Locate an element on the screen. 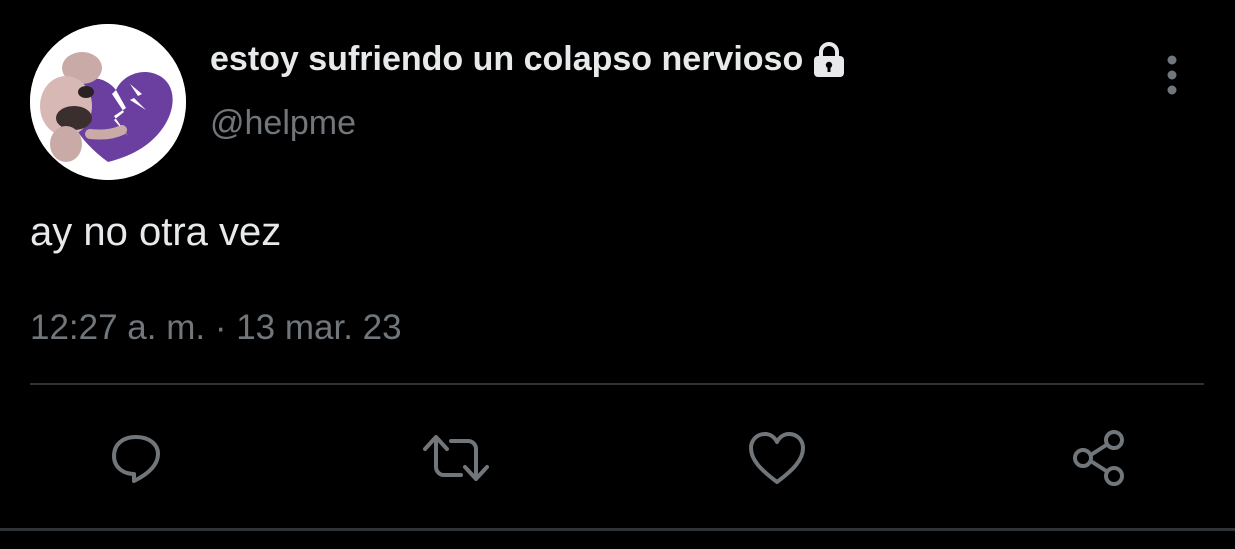  timestamp: 12:27 a. m. · 13 mar. 23 is located at coordinates (216, 328).